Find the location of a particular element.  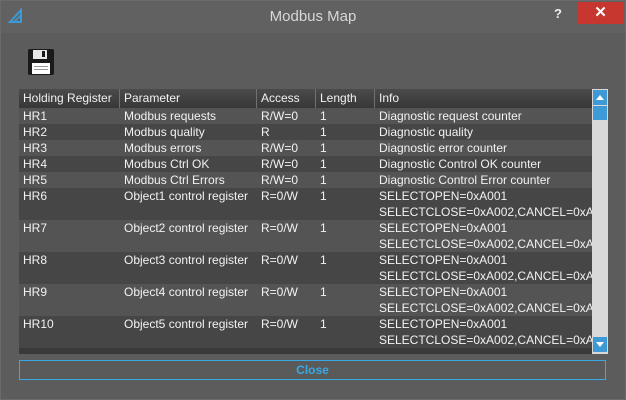

floppy-disk-icon is located at coordinates (41, 62).